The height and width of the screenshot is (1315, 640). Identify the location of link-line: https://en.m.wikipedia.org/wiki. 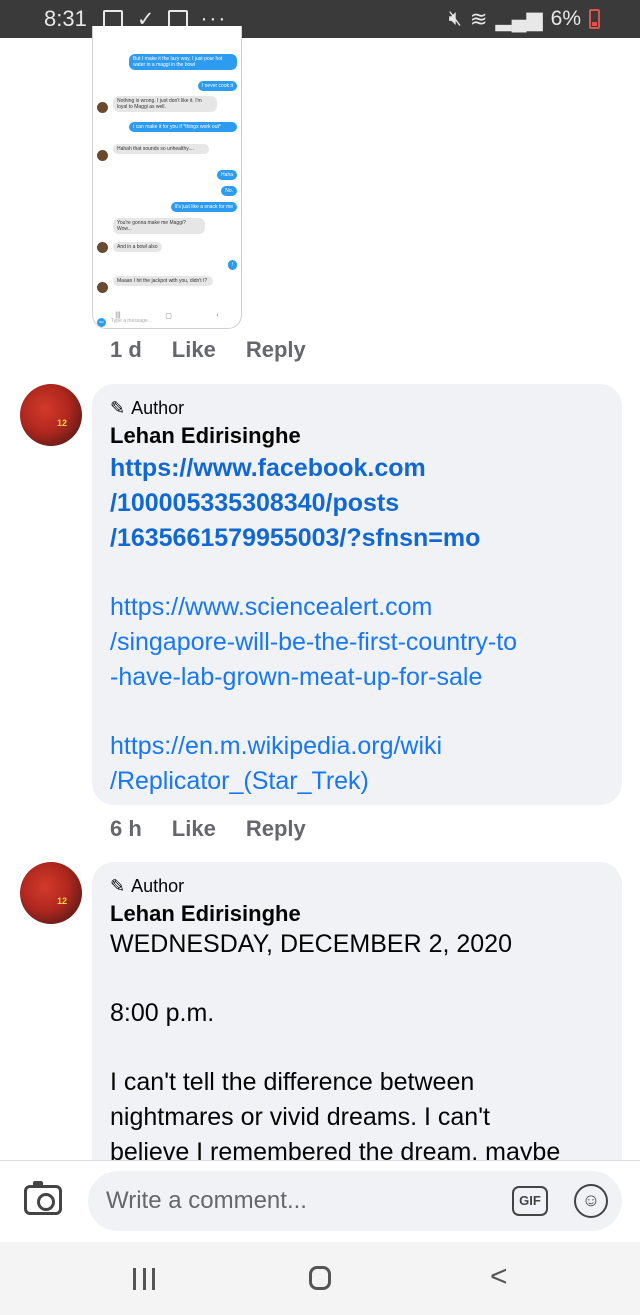
(357, 746).